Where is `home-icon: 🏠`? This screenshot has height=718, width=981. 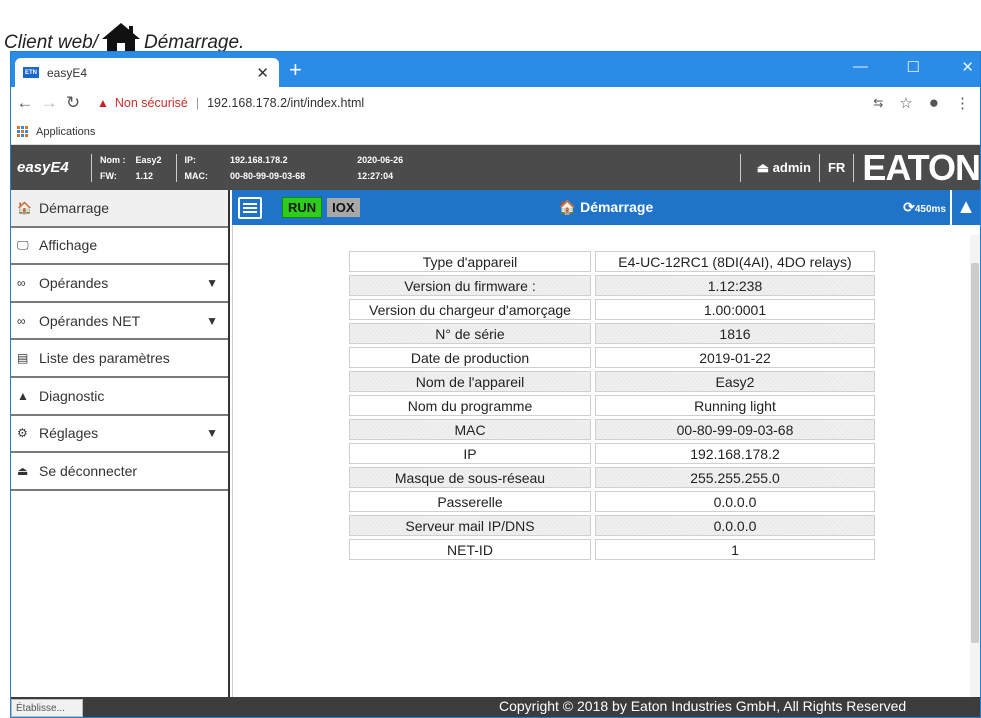 home-icon: 🏠 is located at coordinates (567, 207).